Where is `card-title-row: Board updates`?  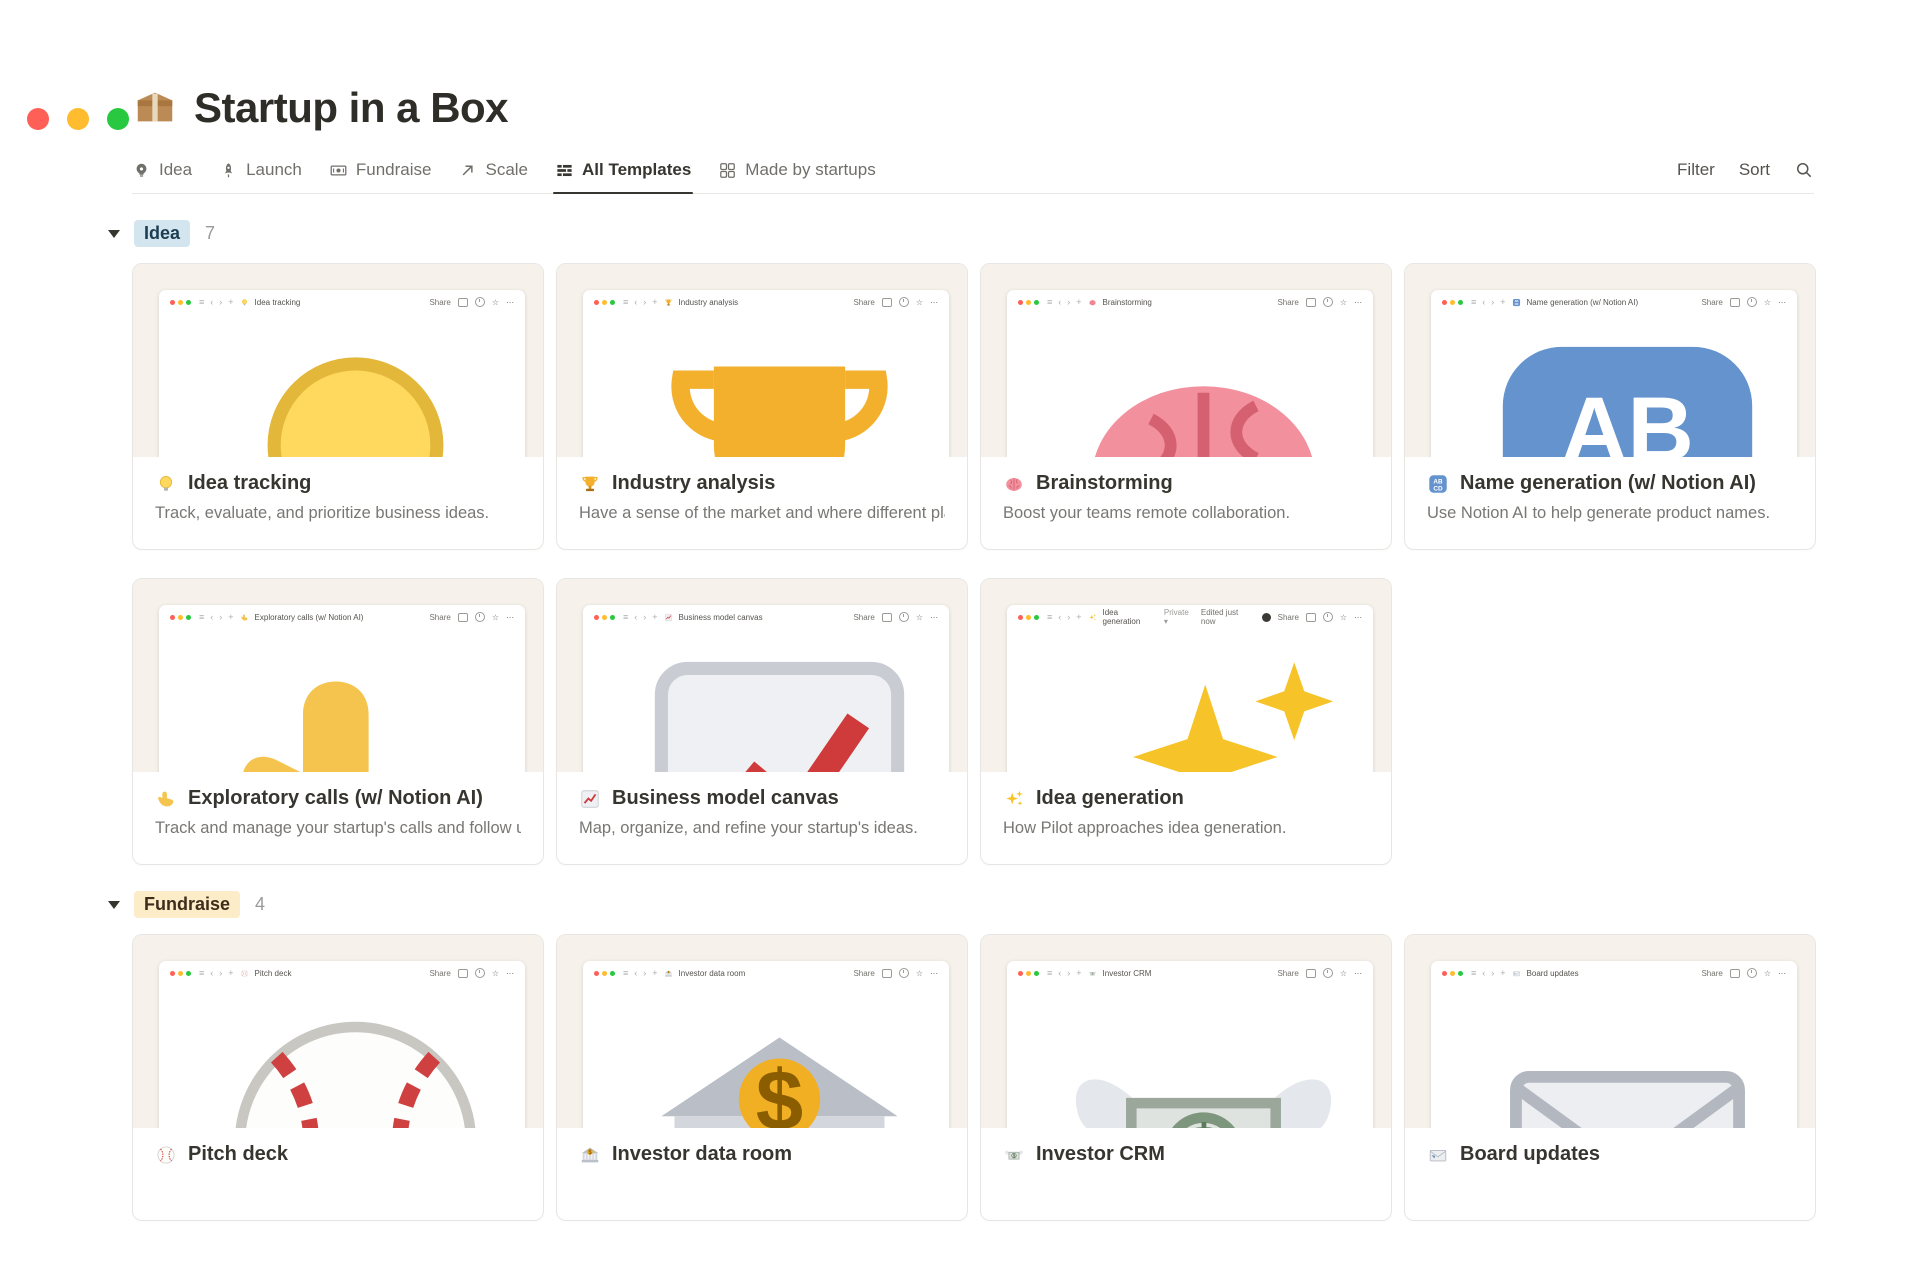 card-title-row: Board updates is located at coordinates (1610, 1154).